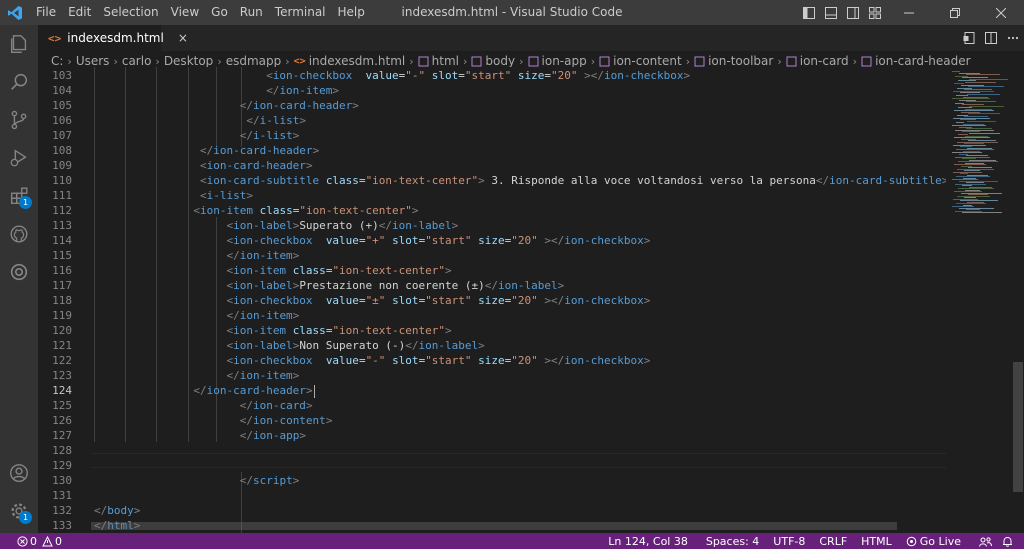 The height and width of the screenshot is (549, 1024). I want to click on code-line: 104 </ion-item>, so click(492, 90).